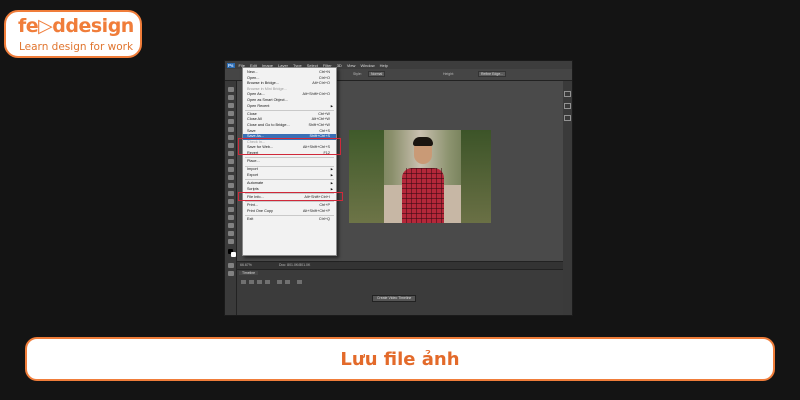 The image size is (800, 400). I want to click on first-frame-icon, so click(243, 282).